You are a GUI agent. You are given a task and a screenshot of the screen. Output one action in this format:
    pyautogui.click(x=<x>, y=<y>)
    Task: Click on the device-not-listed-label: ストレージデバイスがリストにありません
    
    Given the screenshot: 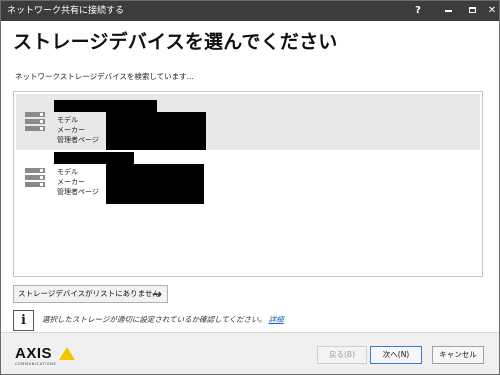 What is the action you would take?
    pyautogui.click(x=89, y=293)
    